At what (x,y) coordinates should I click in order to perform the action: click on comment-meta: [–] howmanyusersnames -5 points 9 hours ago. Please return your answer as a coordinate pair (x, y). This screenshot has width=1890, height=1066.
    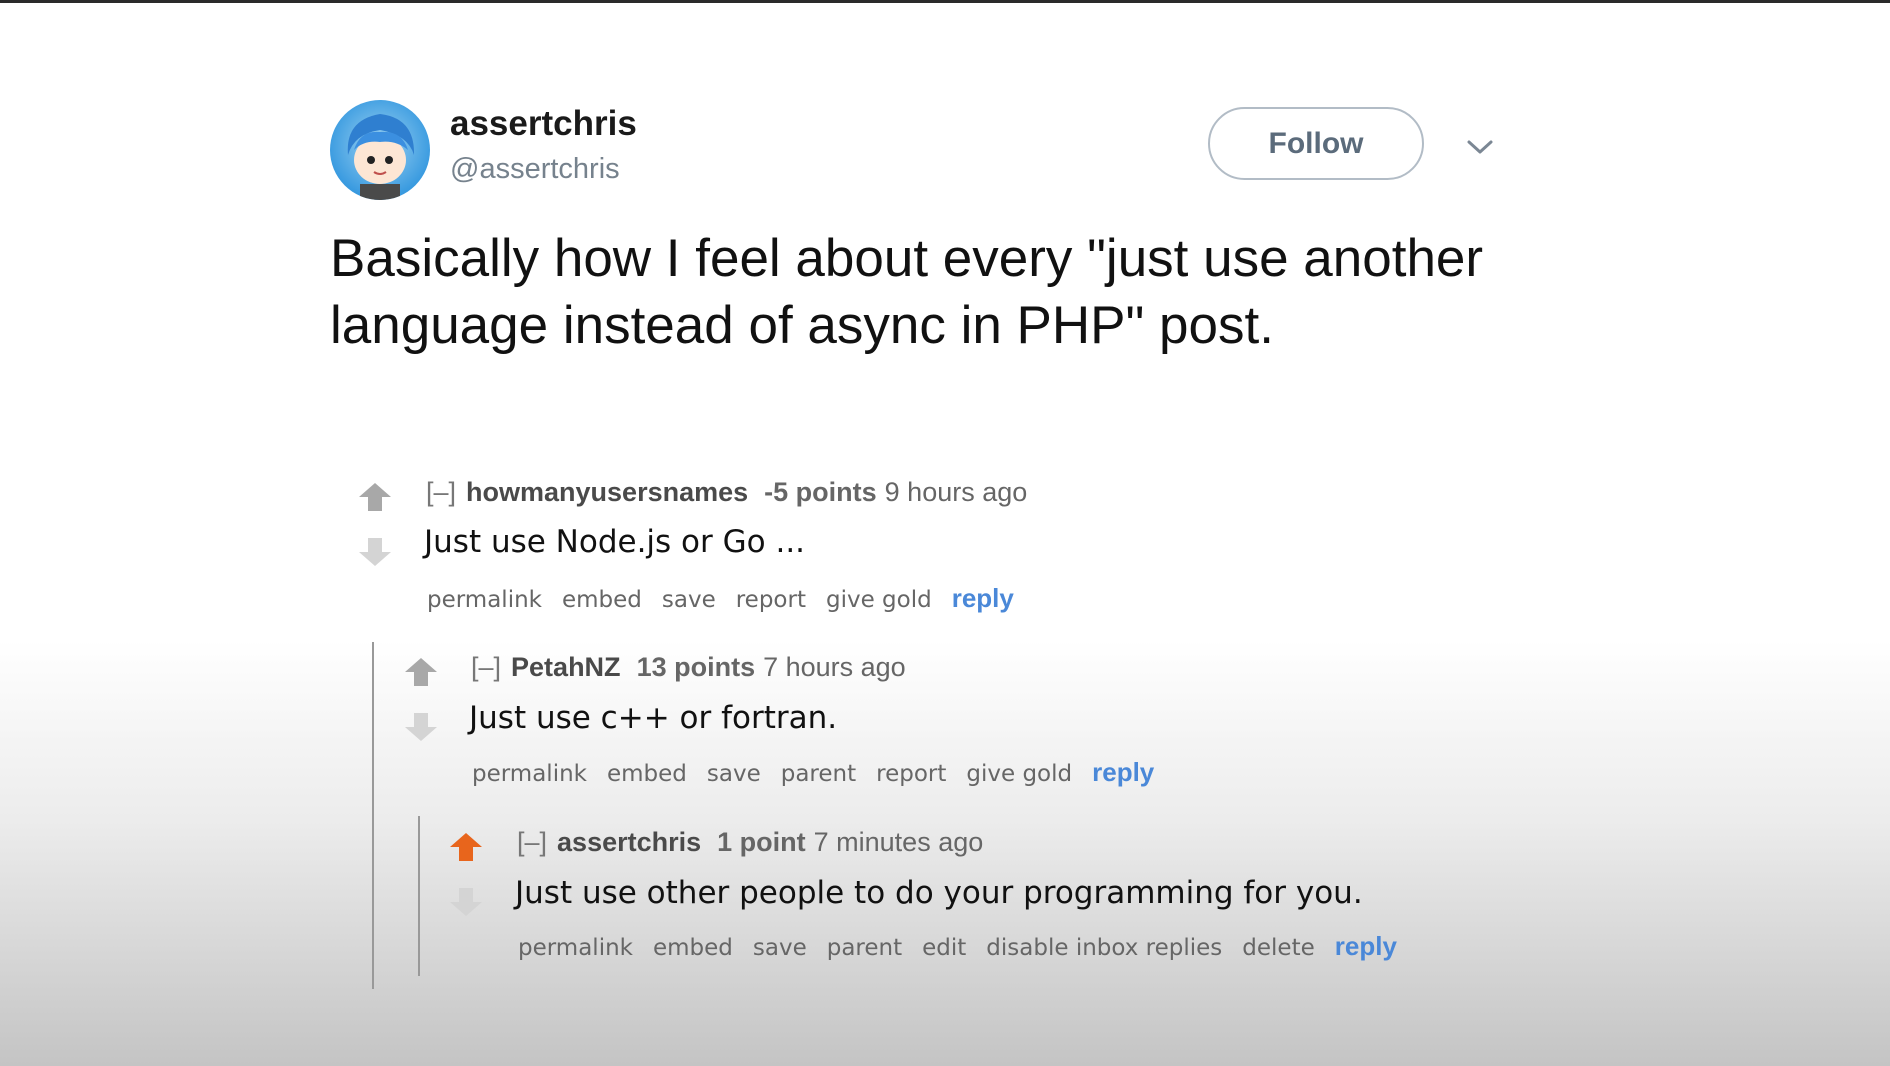
    Looking at the image, I should click on (726, 492).